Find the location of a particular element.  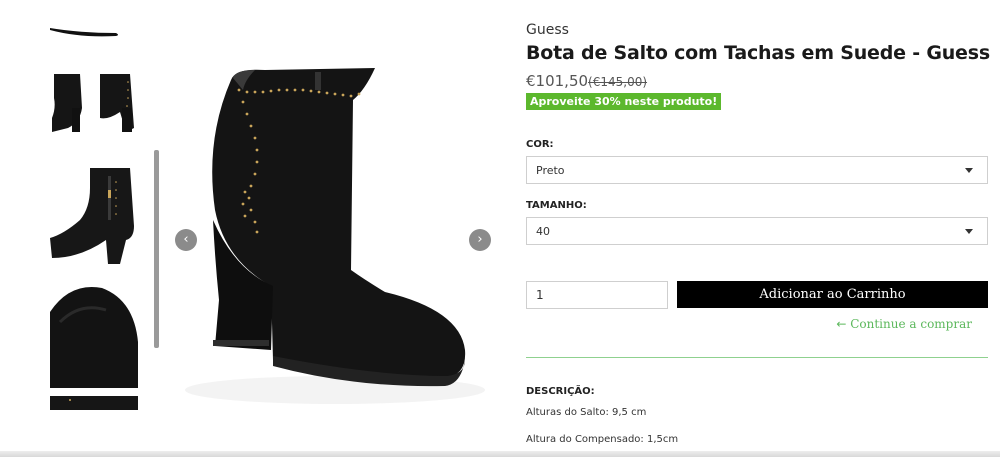

chevron-left-icon: ‹ is located at coordinates (186, 239).